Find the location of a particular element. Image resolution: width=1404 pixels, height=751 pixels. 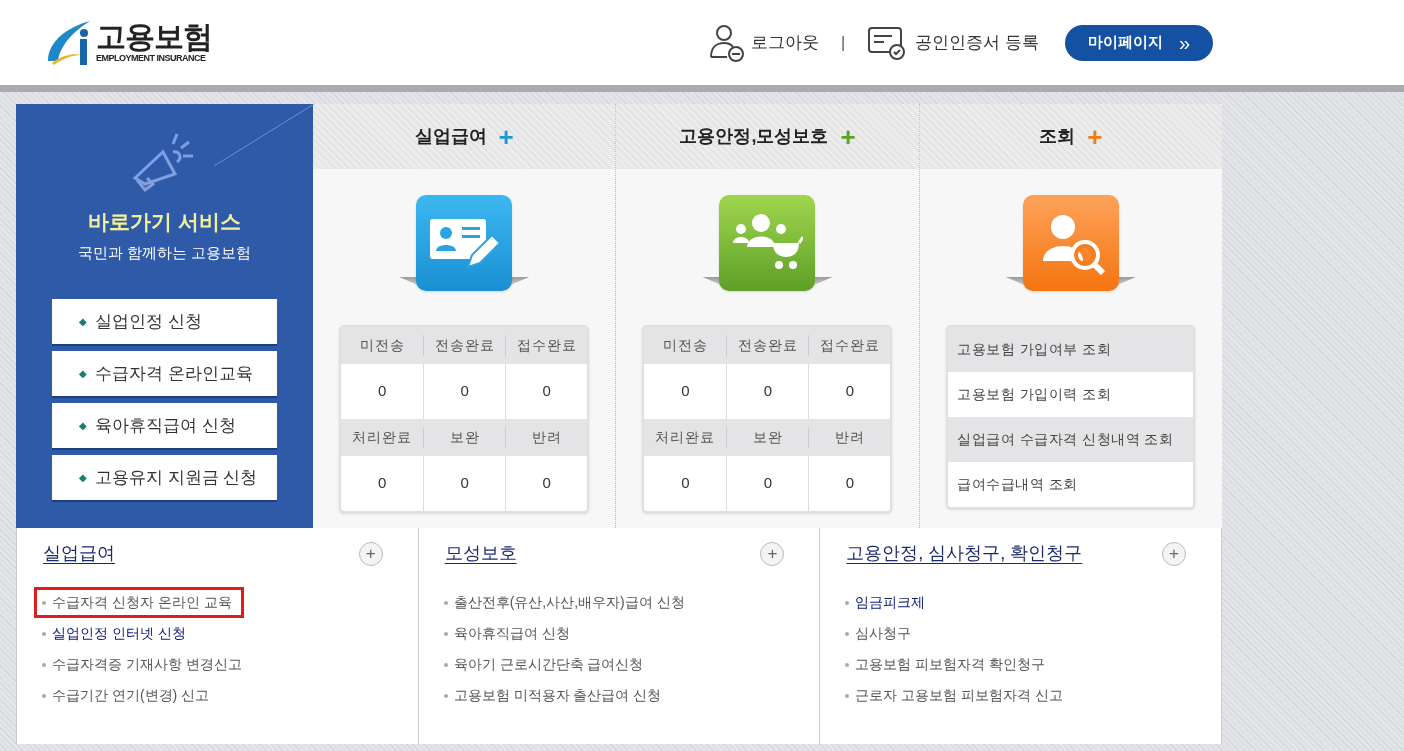

section-link: 고용보험 미적용자 출산급여 신청 is located at coordinates (552, 695).